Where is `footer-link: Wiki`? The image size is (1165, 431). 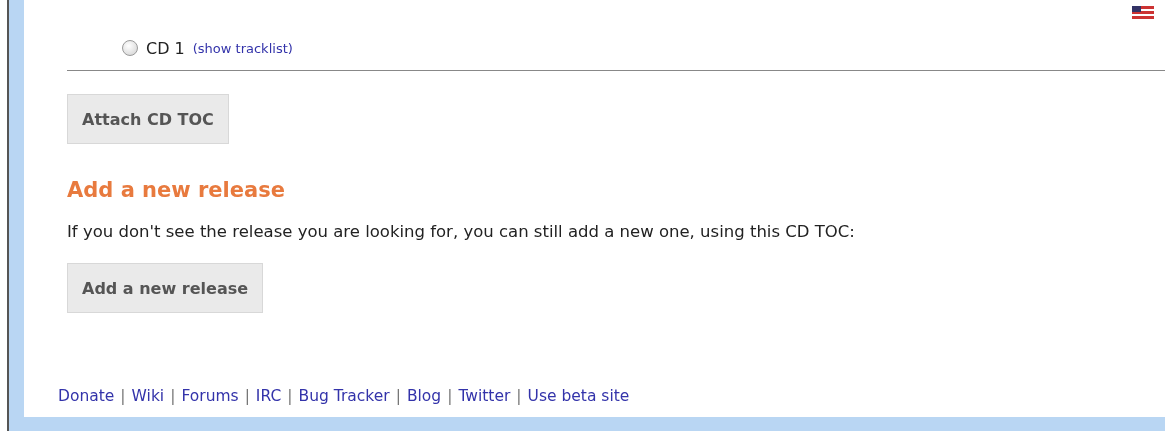 footer-link: Wiki is located at coordinates (148, 396).